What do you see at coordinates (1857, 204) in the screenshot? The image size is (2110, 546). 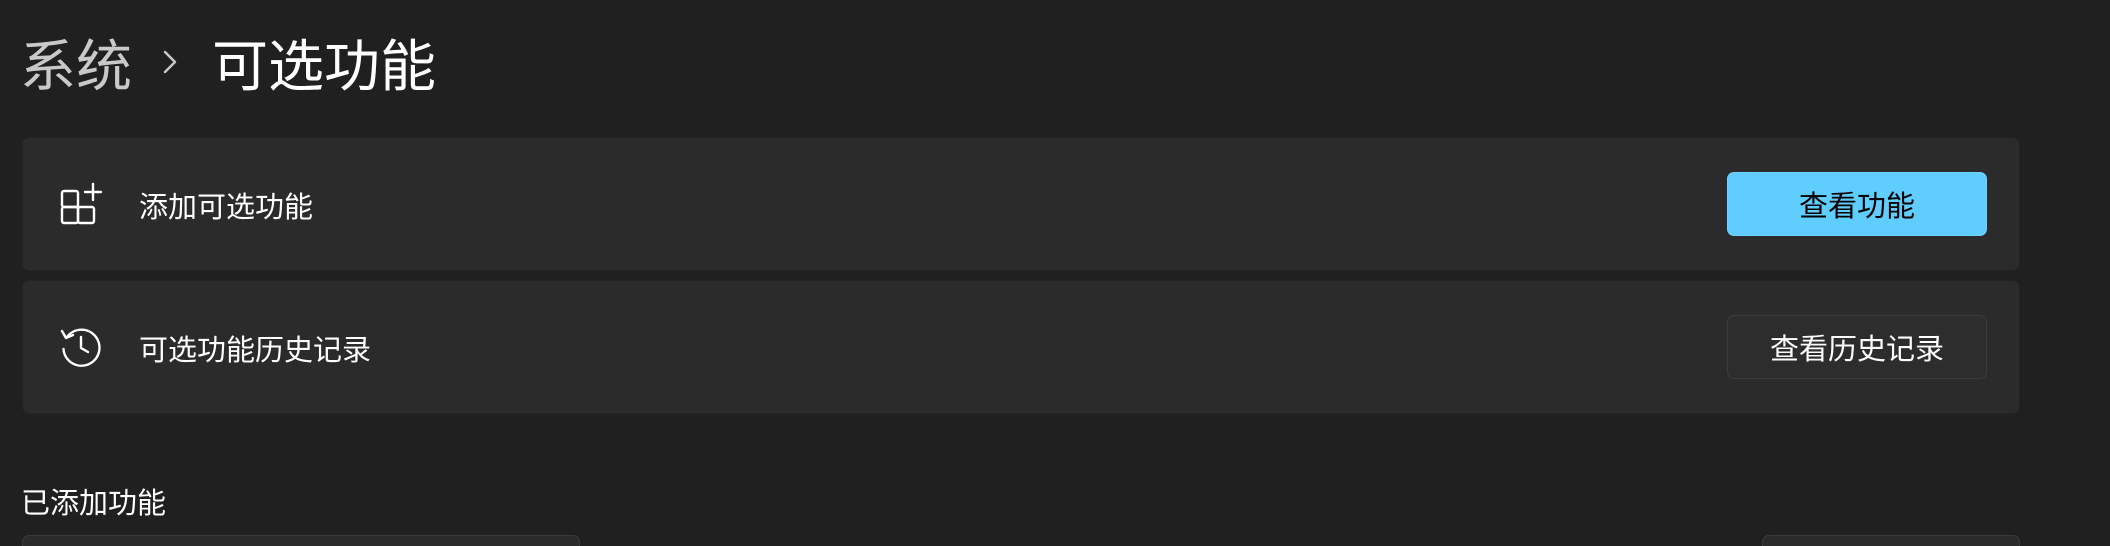 I see `view-features-button: 查看功能` at bounding box center [1857, 204].